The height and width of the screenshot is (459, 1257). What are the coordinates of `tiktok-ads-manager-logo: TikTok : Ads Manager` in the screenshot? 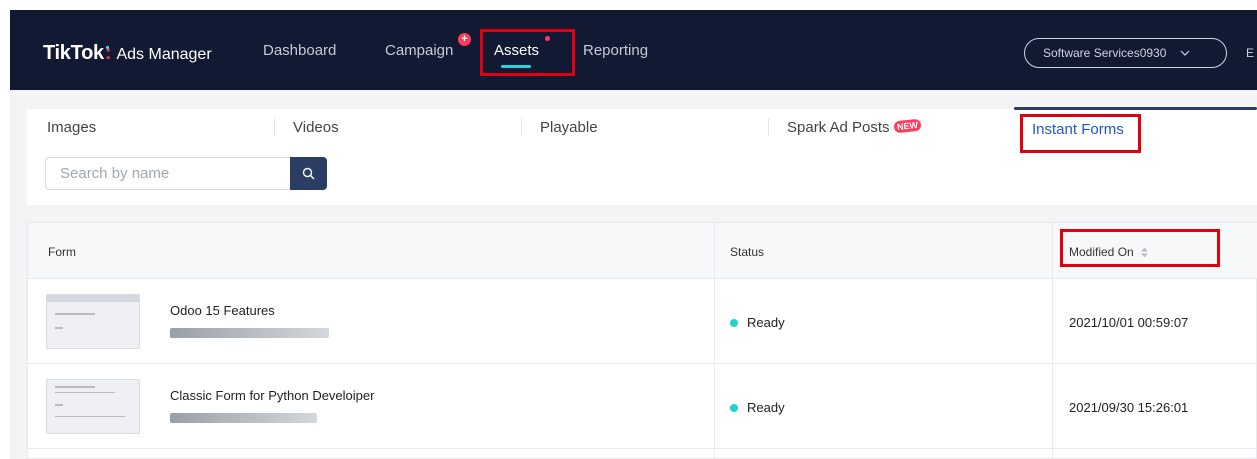 It's located at (127, 54).